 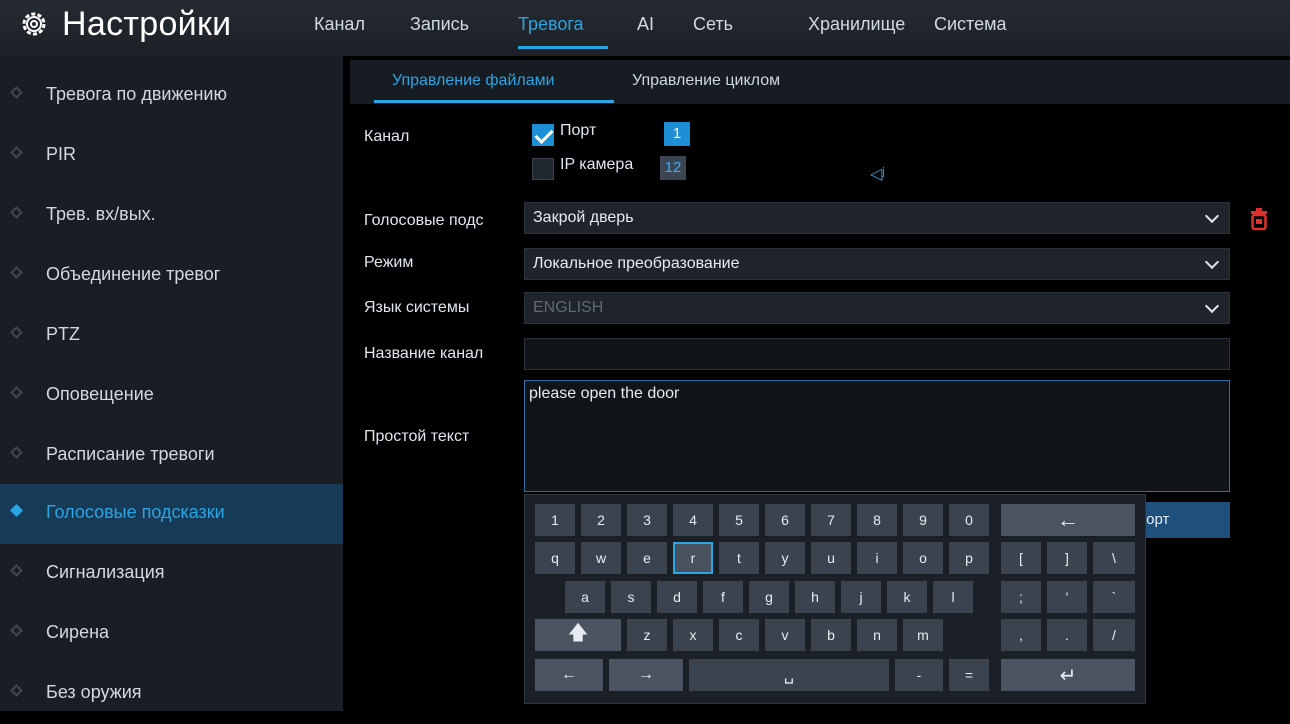 I want to click on arrow-right-key: →, so click(x=646, y=675).